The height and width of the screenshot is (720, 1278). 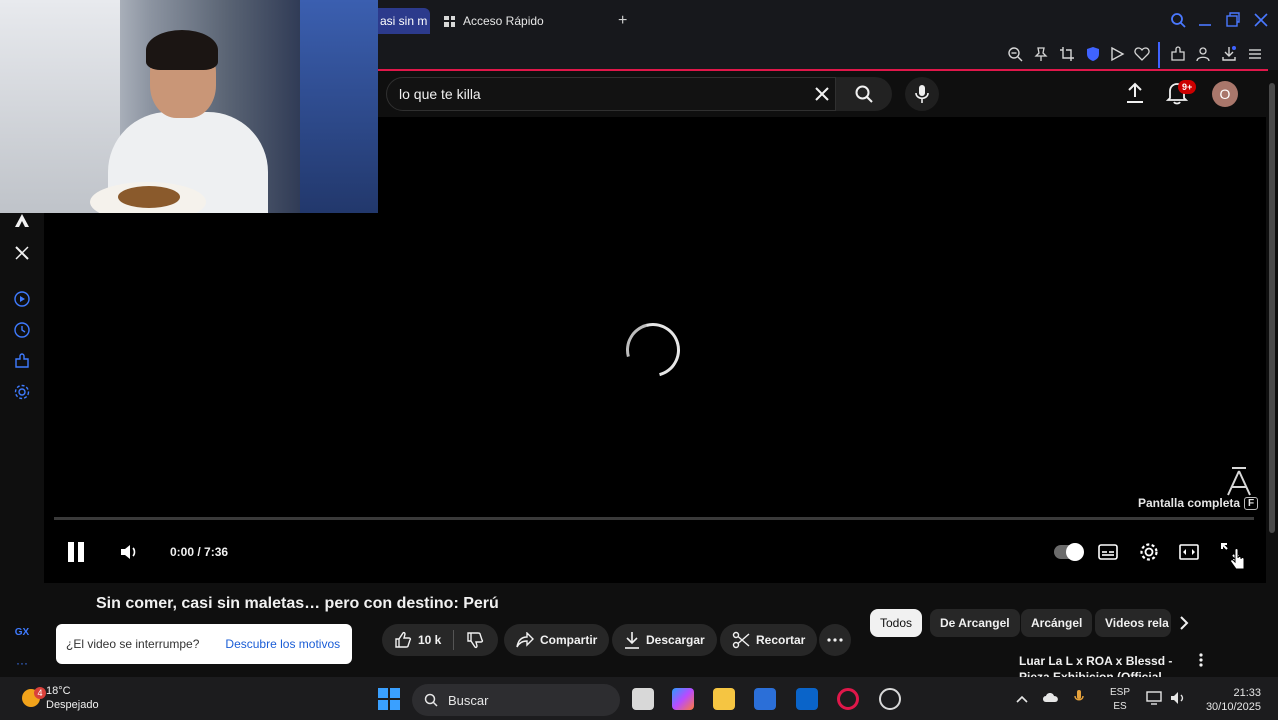 I want to click on vpn-shield-icon, so click(x=1093, y=55).